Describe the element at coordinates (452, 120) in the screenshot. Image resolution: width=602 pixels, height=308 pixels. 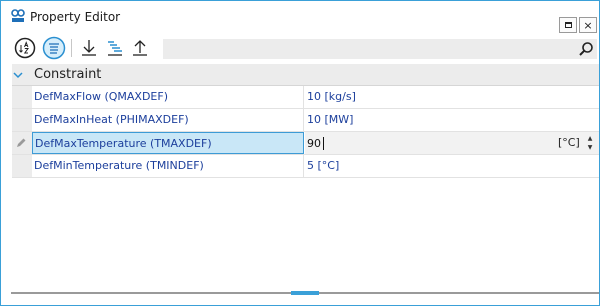
I see `property-value: 10 [MW]` at that location.